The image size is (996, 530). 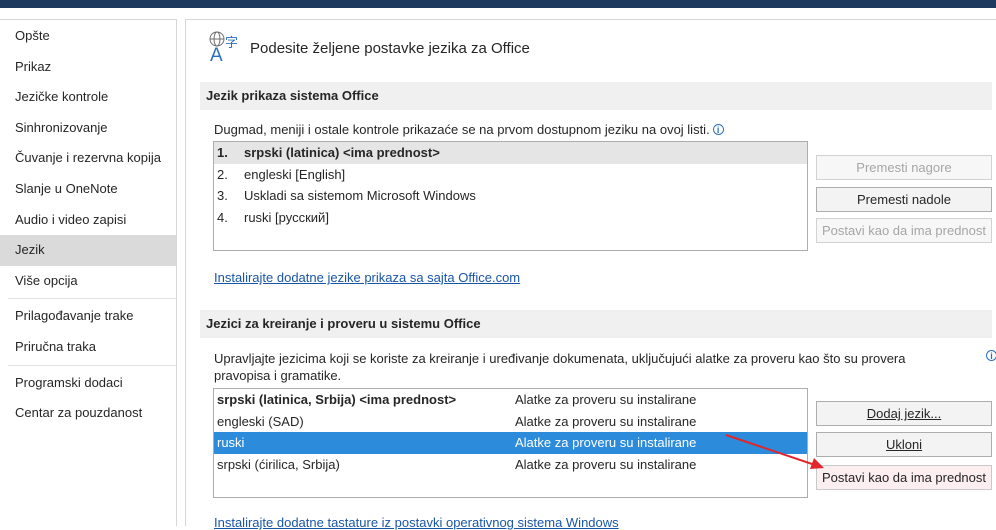 I want to click on sidebar-item-quick-access-toolbar: Priručna traka, so click(x=88, y=347).